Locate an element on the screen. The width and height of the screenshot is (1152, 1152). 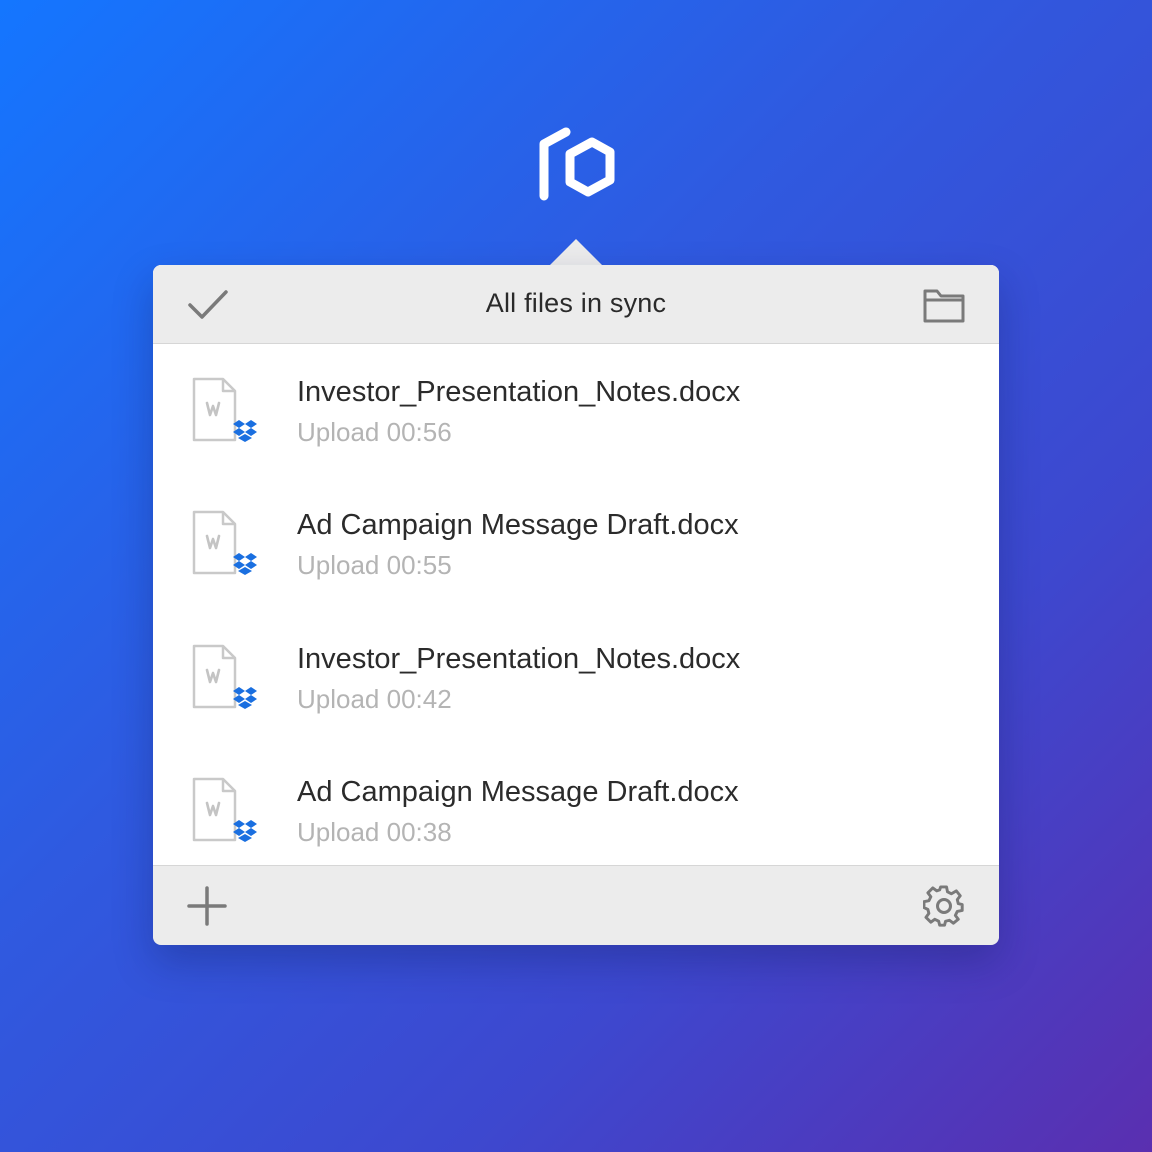
sync-status-title: All files in sync is located at coordinates (576, 303).